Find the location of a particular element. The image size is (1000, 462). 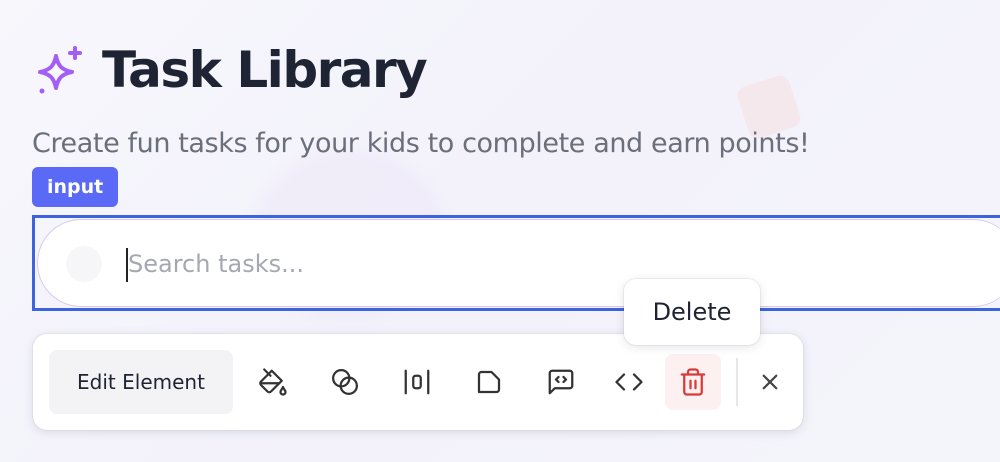

blend-circles-icon is located at coordinates (345, 382).